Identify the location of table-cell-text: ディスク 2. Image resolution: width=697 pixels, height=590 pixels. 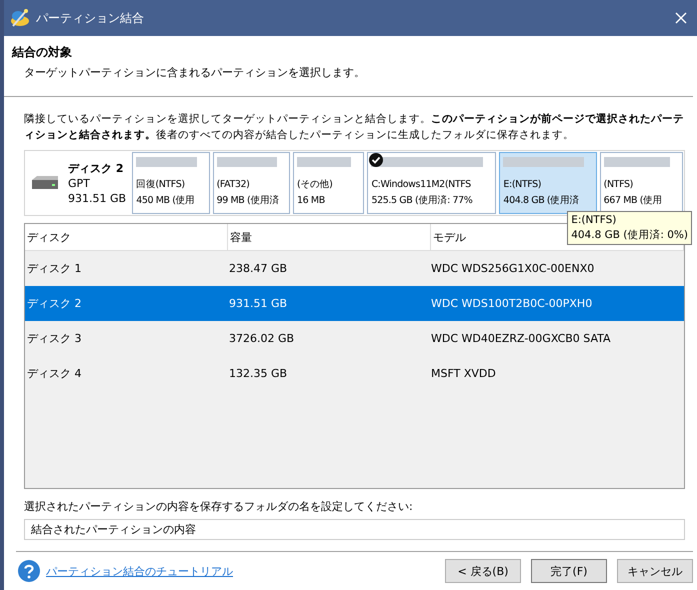
(54, 304).